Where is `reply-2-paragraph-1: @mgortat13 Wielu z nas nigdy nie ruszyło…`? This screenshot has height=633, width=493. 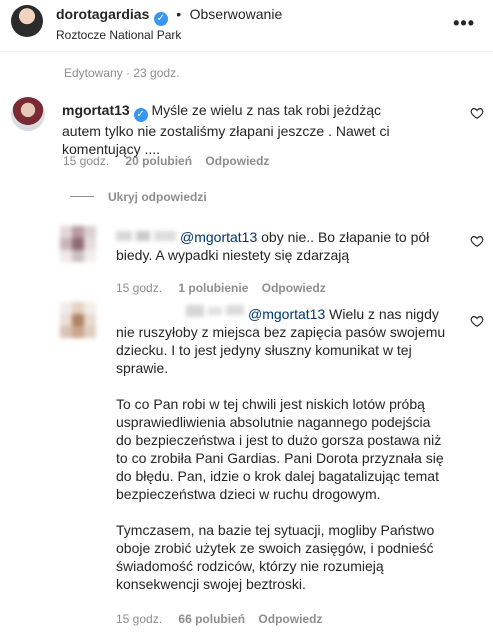
reply-2-paragraph-1: @mgortat13 Wielu z nas nigdy nie ruszyło… is located at coordinates (281, 341).